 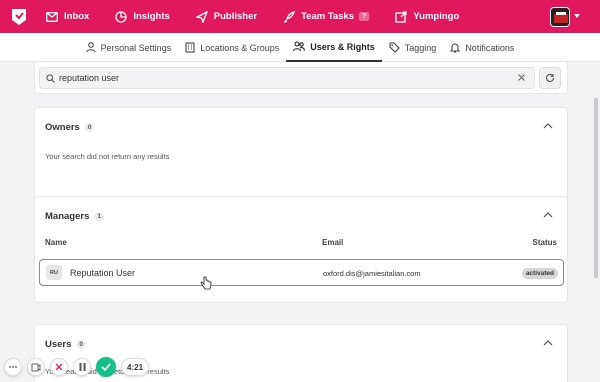 What do you see at coordinates (289, 16) in the screenshot?
I see `rocket-icon` at bounding box center [289, 16].